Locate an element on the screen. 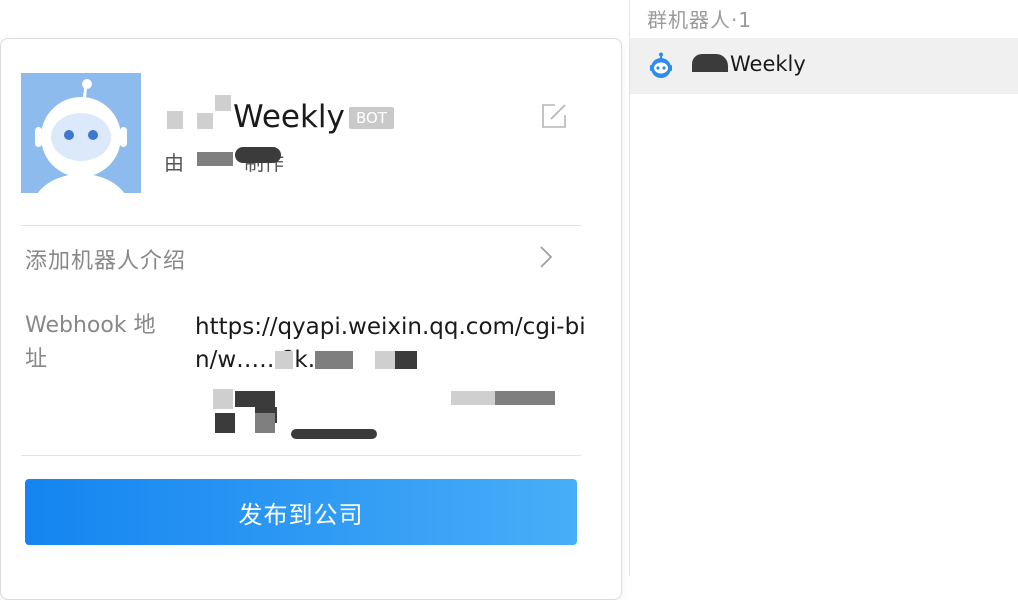 The width and height of the screenshot is (1018, 600). chevron-right-icon is located at coordinates (546, 257).